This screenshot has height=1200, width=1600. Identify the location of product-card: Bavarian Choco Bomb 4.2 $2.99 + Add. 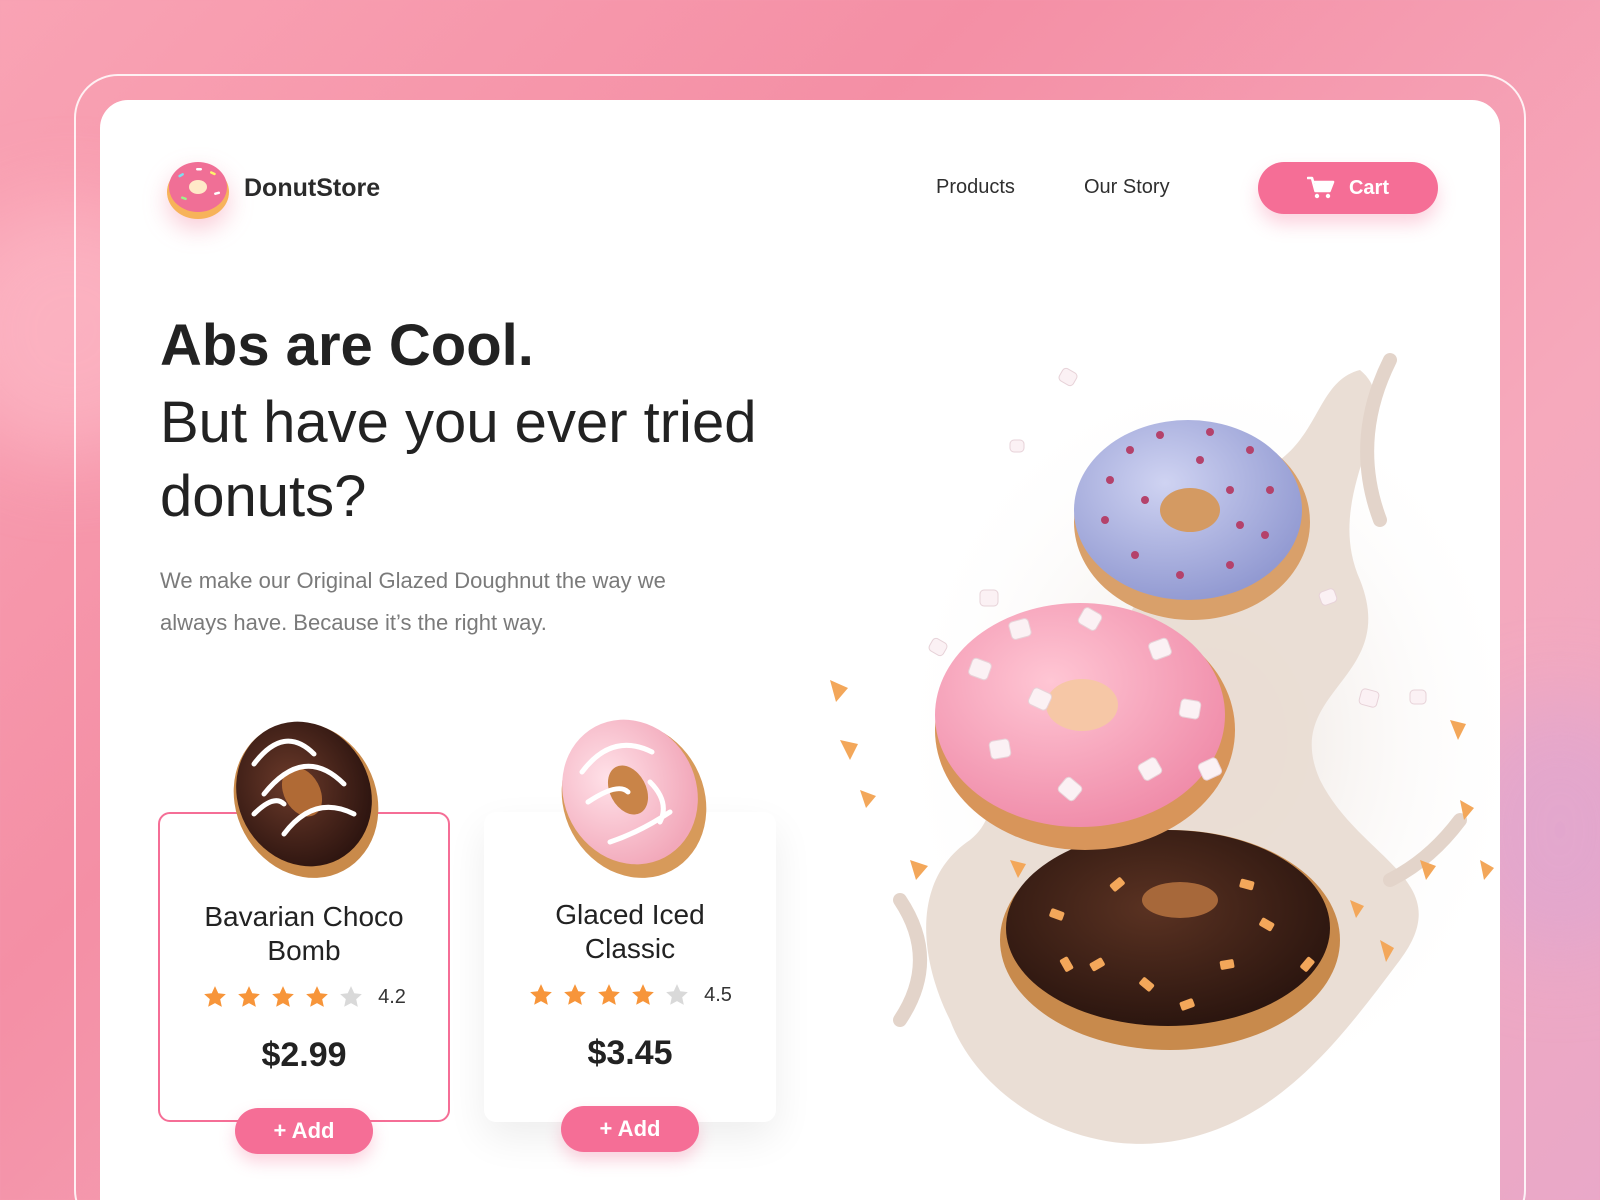
(304, 937).